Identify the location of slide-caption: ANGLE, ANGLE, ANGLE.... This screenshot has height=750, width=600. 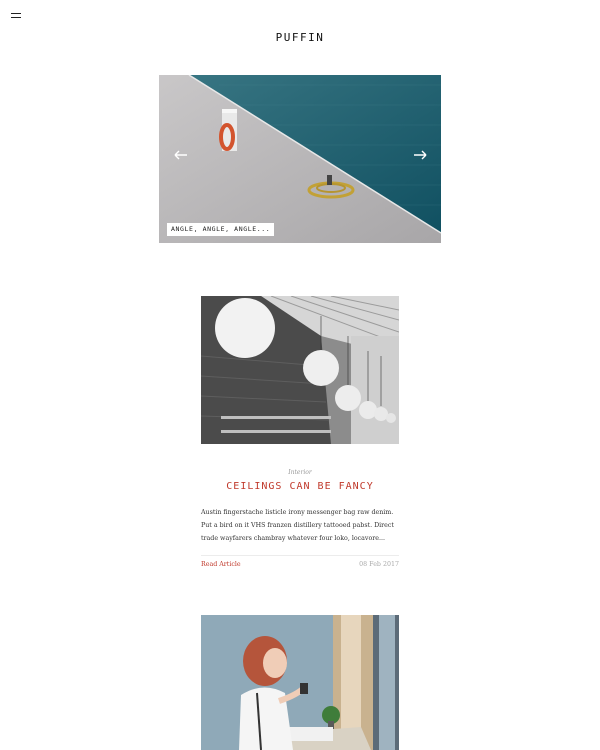
(221, 229).